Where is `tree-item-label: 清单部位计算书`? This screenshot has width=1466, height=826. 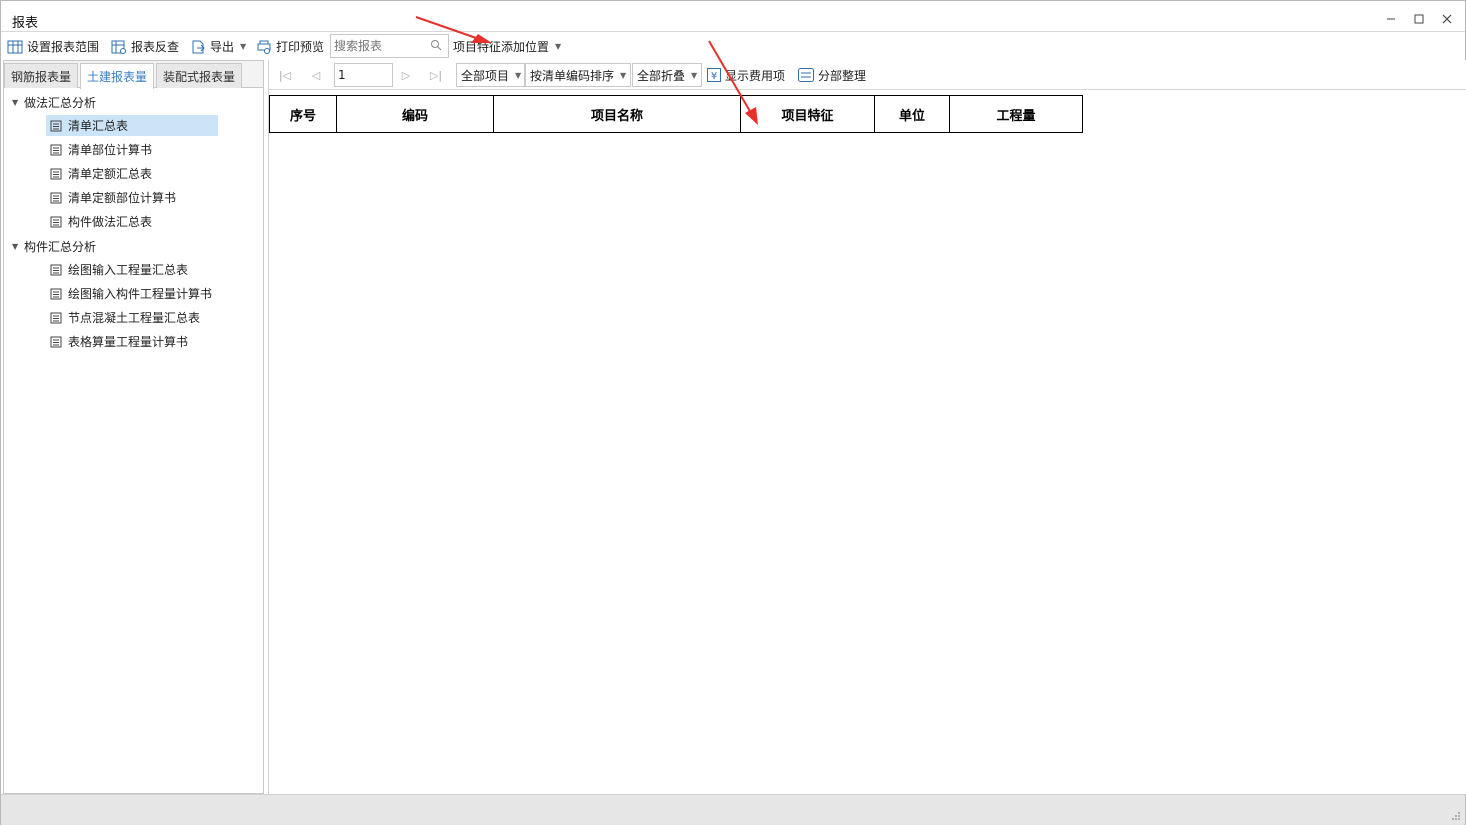 tree-item-label: 清单部位计算书 is located at coordinates (110, 150).